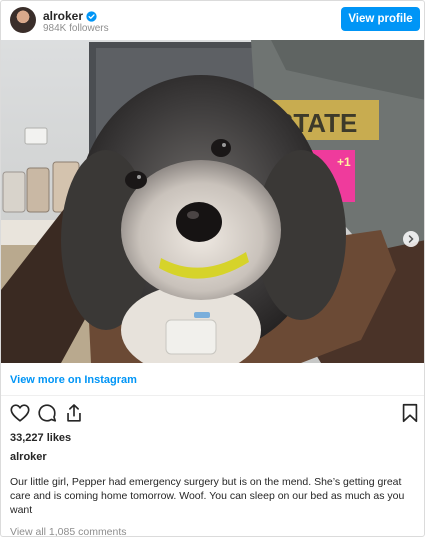 The image size is (425, 537). I want to click on shirt-print-badge: +1, so click(344, 162).